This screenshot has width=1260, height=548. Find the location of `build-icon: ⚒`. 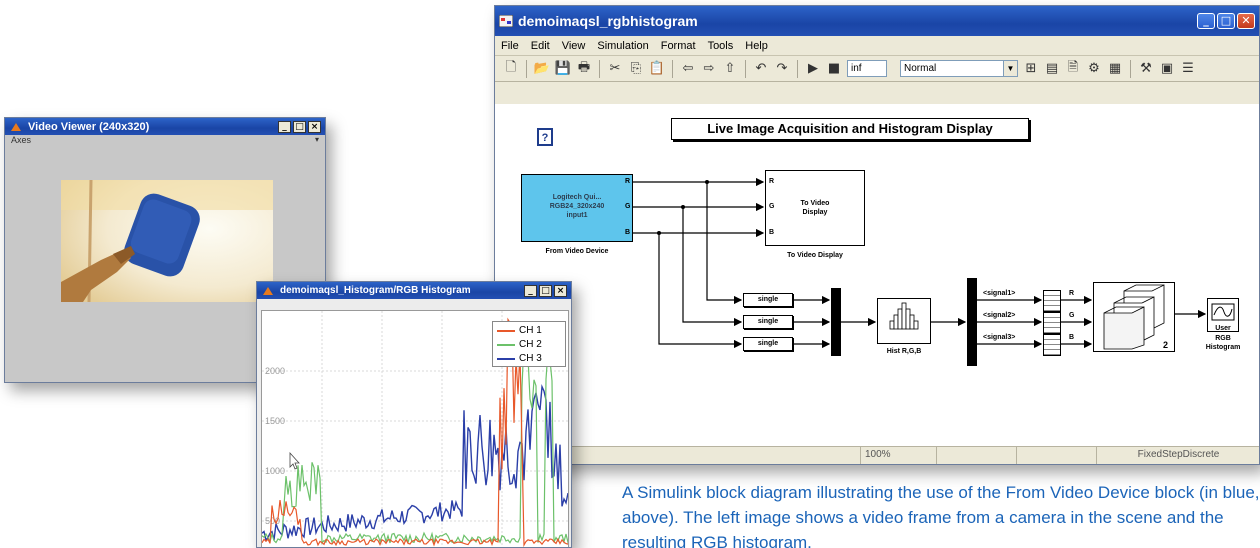

build-icon: ⚒ is located at coordinates (1146, 69).